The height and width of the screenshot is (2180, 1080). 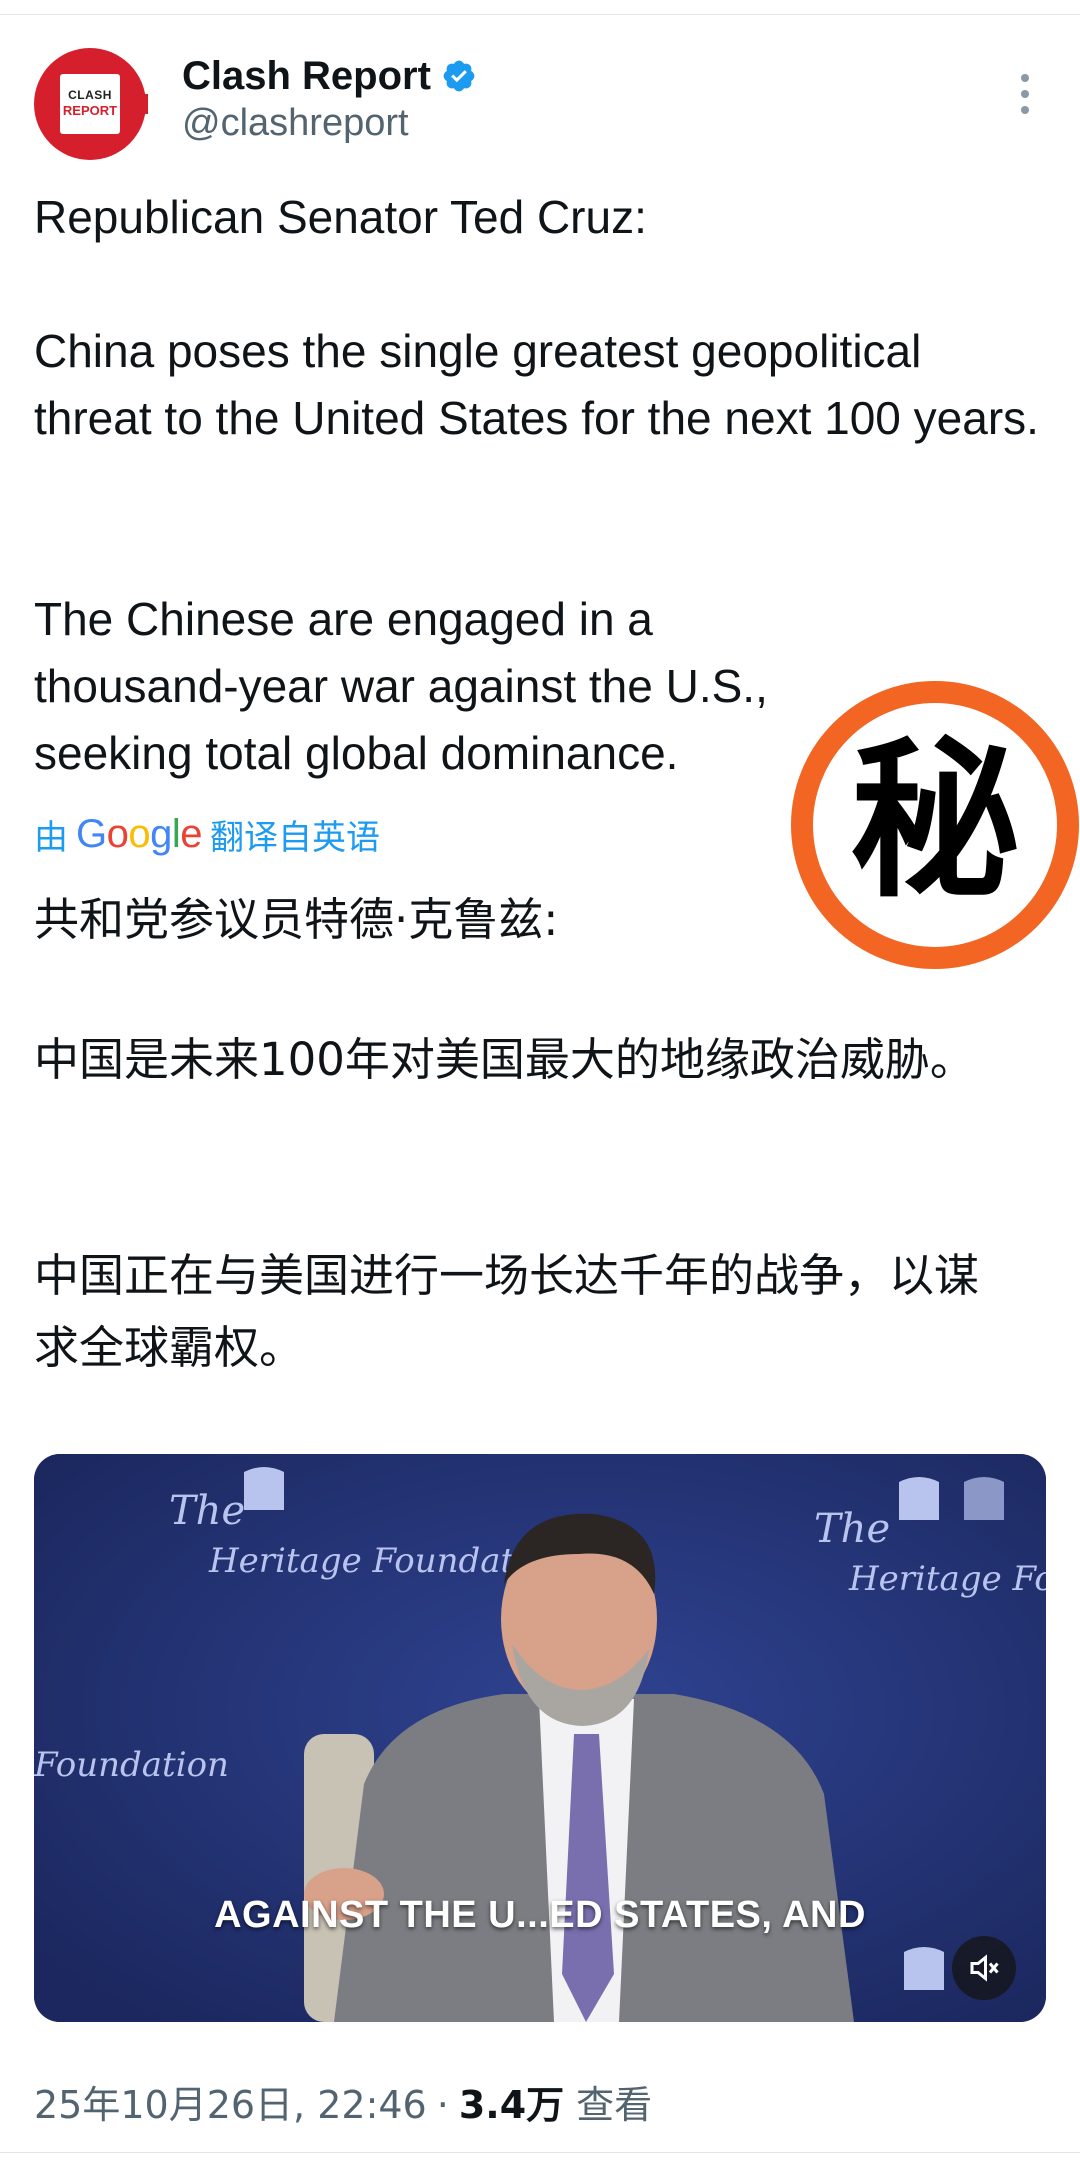 What do you see at coordinates (306, 76) in the screenshot?
I see `display-name: Clash Report` at bounding box center [306, 76].